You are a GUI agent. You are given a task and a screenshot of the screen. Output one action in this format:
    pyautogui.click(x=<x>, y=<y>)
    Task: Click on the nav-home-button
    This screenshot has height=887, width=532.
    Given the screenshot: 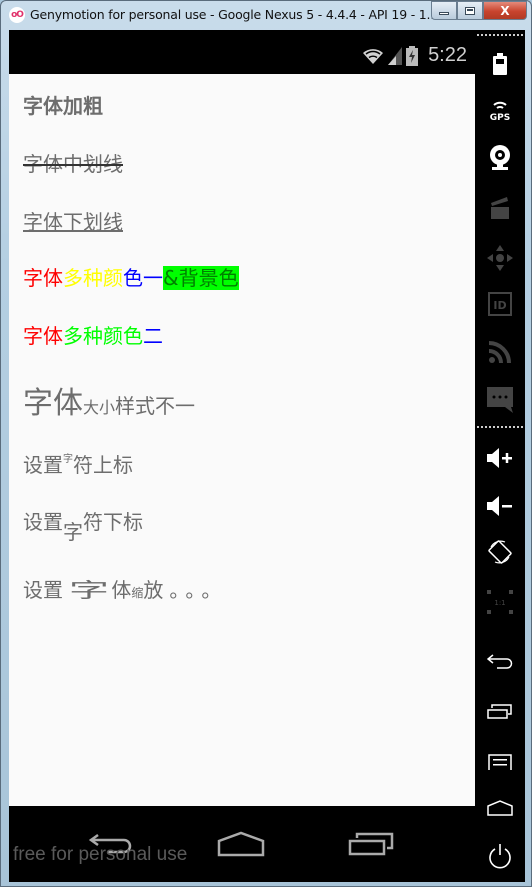 What is the action you would take?
    pyautogui.click(x=241, y=844)
    